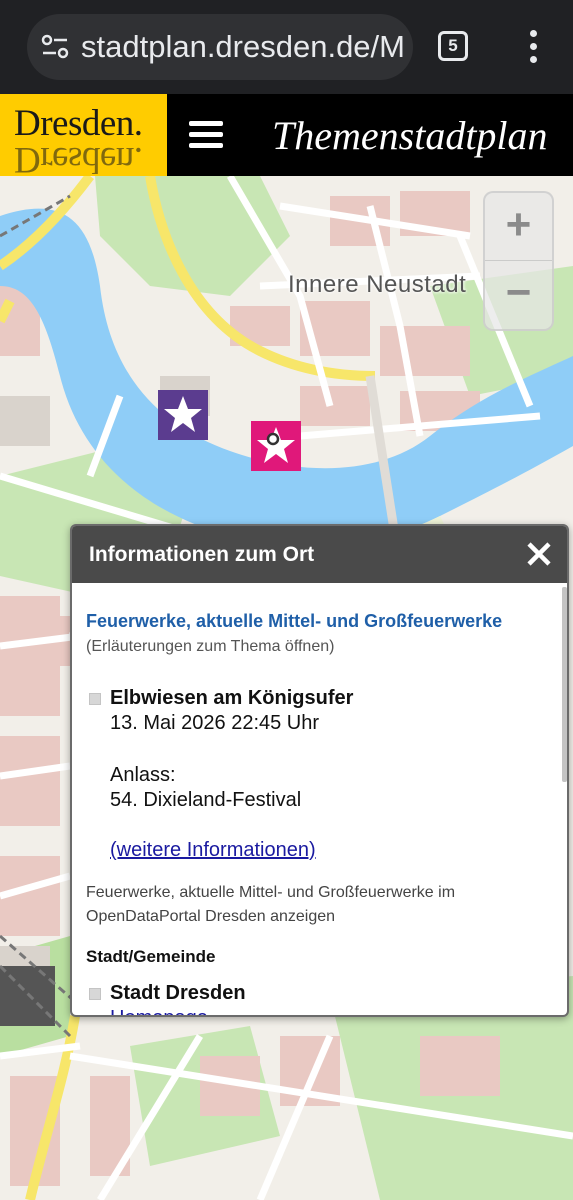 This screenshot has width=573, height=1200. Describe the element at coordinates (183, 415) in the screenshot. I see `star-marker-icon` at that location.